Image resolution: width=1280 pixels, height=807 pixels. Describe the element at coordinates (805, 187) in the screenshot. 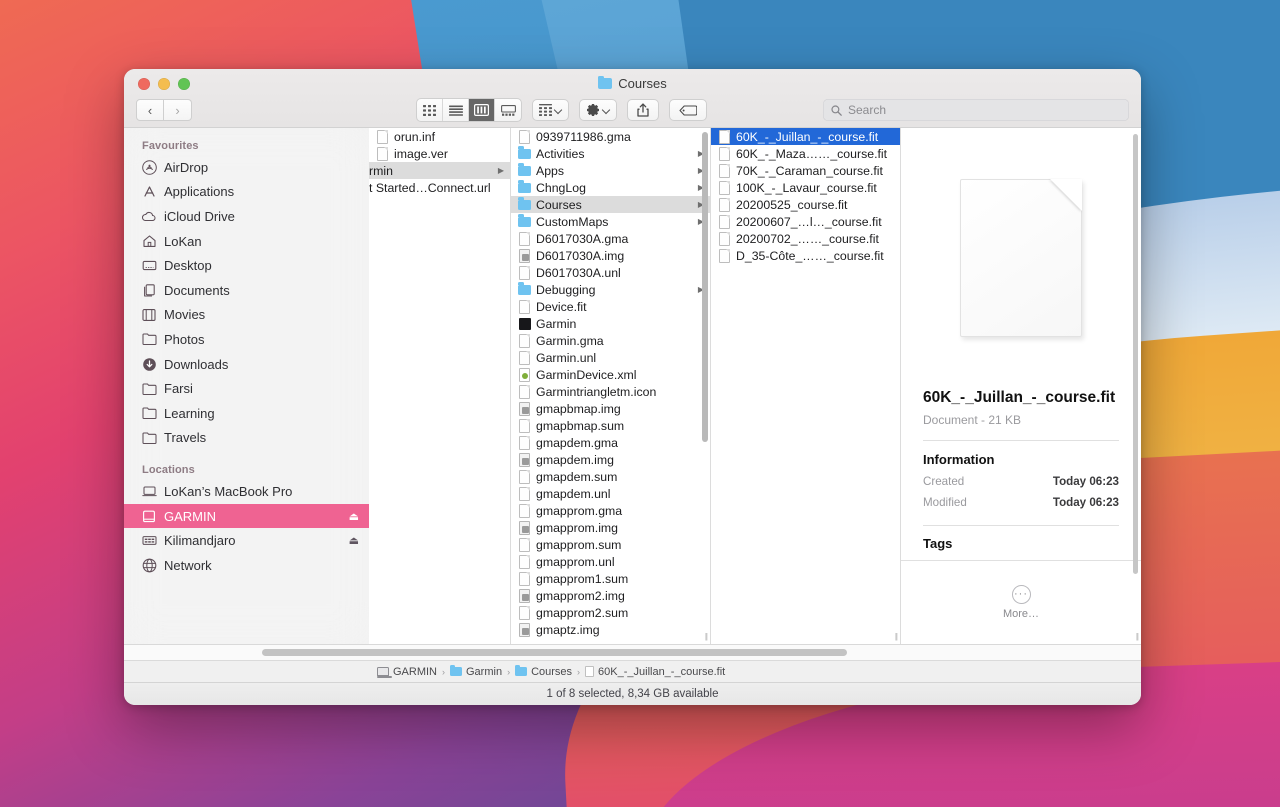

I see `file-row: 100K_-_Lavaur_course.fit` at that location.